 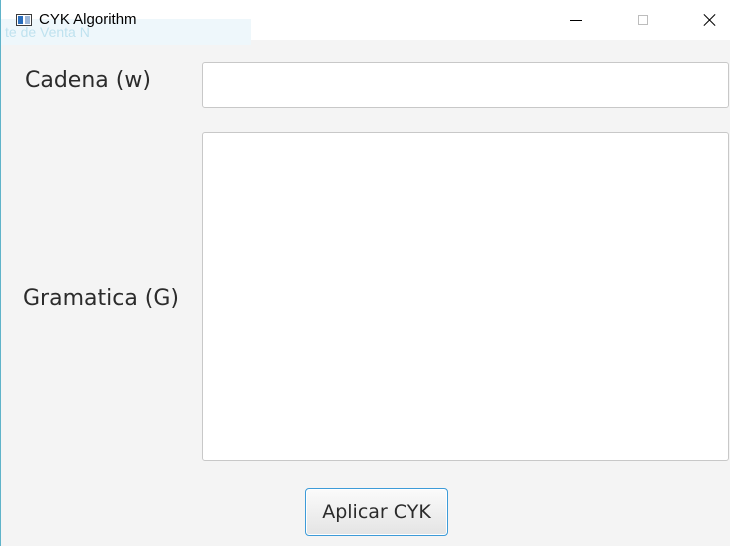 I want to click on title-bar: te de Venta N CYK Algorithm, so click(x=365, y=22).